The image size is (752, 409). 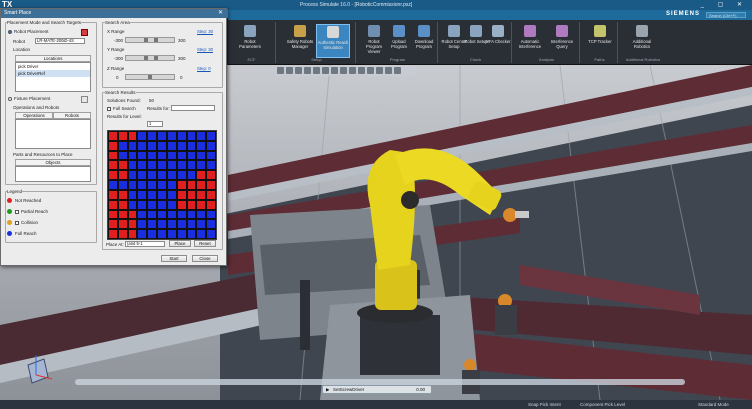 I want to click on objects-list, so click(x=53, y=174).